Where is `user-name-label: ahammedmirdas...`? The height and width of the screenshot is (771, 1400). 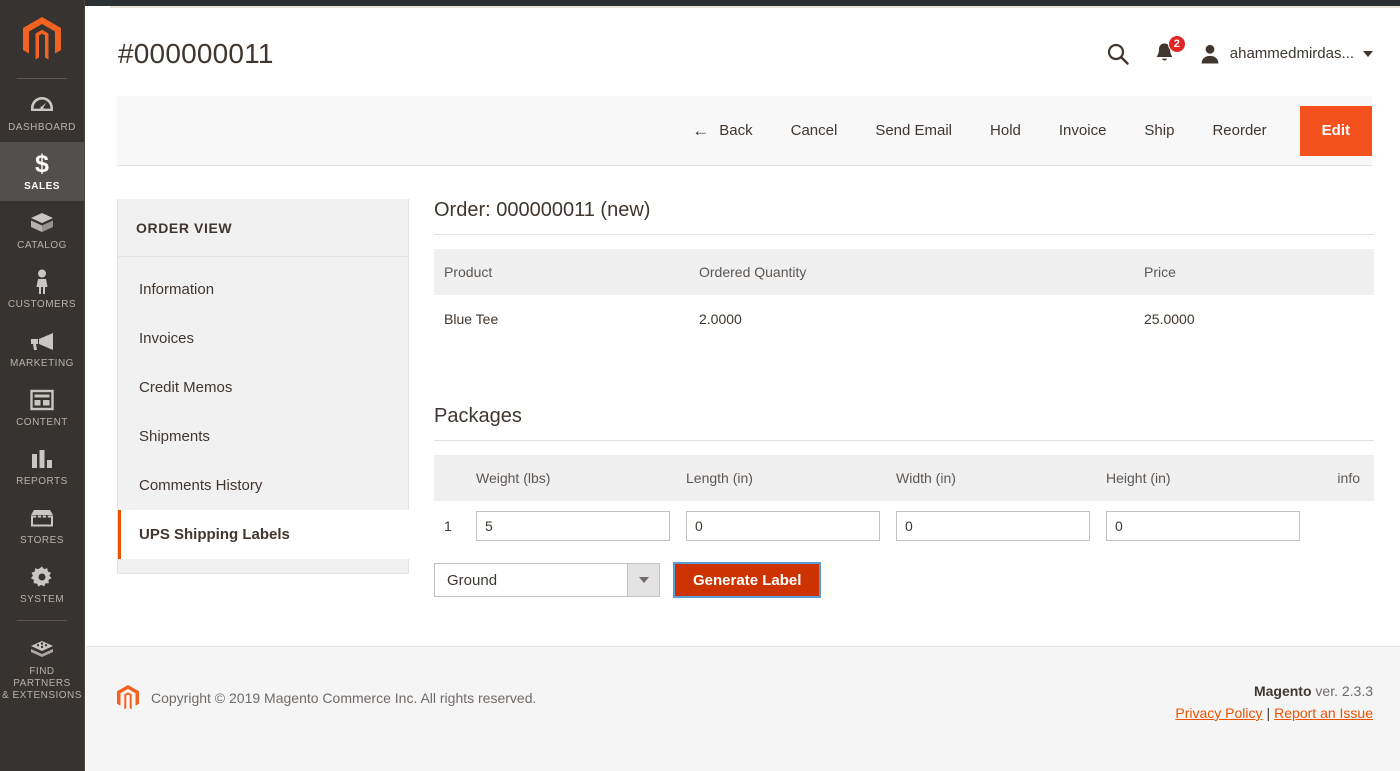
user-name-label: ahammedmirdas... is located at coordinates (1291, 53).